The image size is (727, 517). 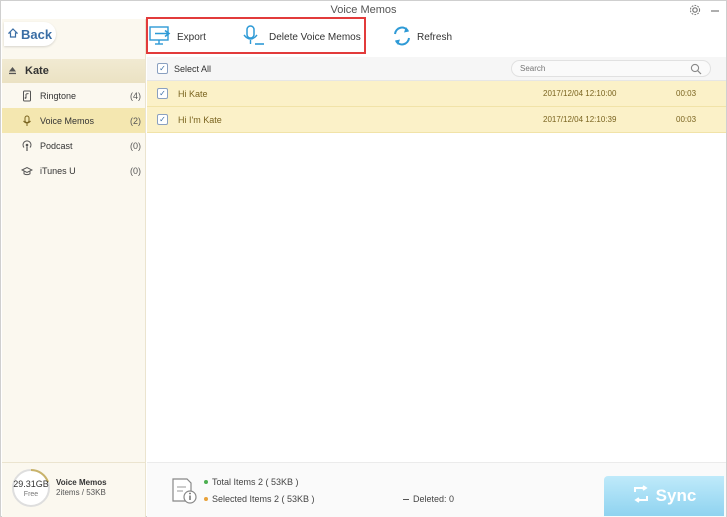 I want to click on delete-label: Delete Voice Memos, so click(x=315, y=37).